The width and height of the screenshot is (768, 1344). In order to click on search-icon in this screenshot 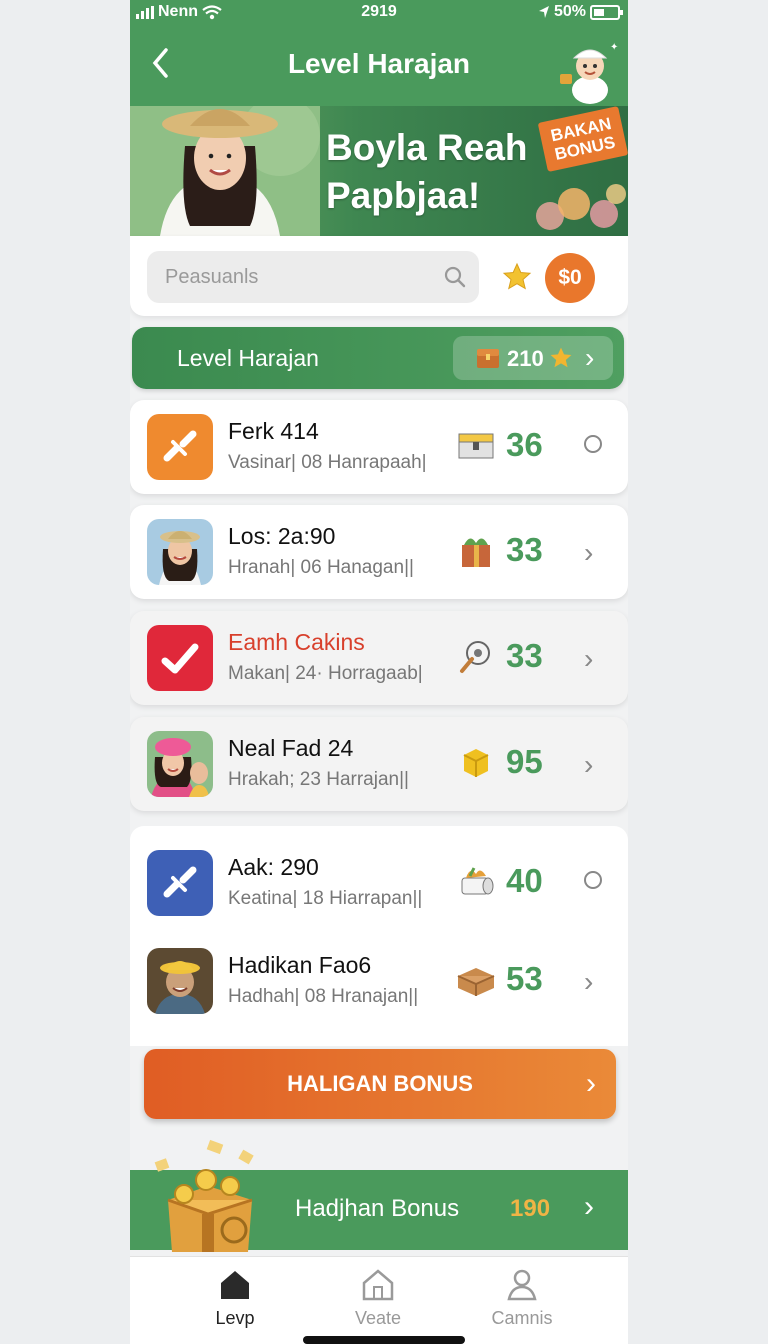, I will do `click(455, 277)`.